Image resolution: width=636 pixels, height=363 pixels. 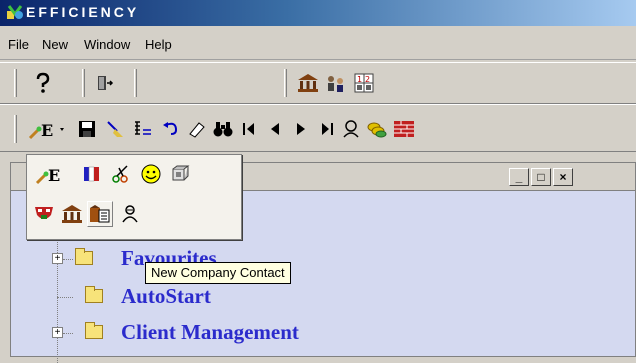 What do you see at coordinates (87, 129) in the screenshot?
I see `save-icon` at bounding box center [87, 129].